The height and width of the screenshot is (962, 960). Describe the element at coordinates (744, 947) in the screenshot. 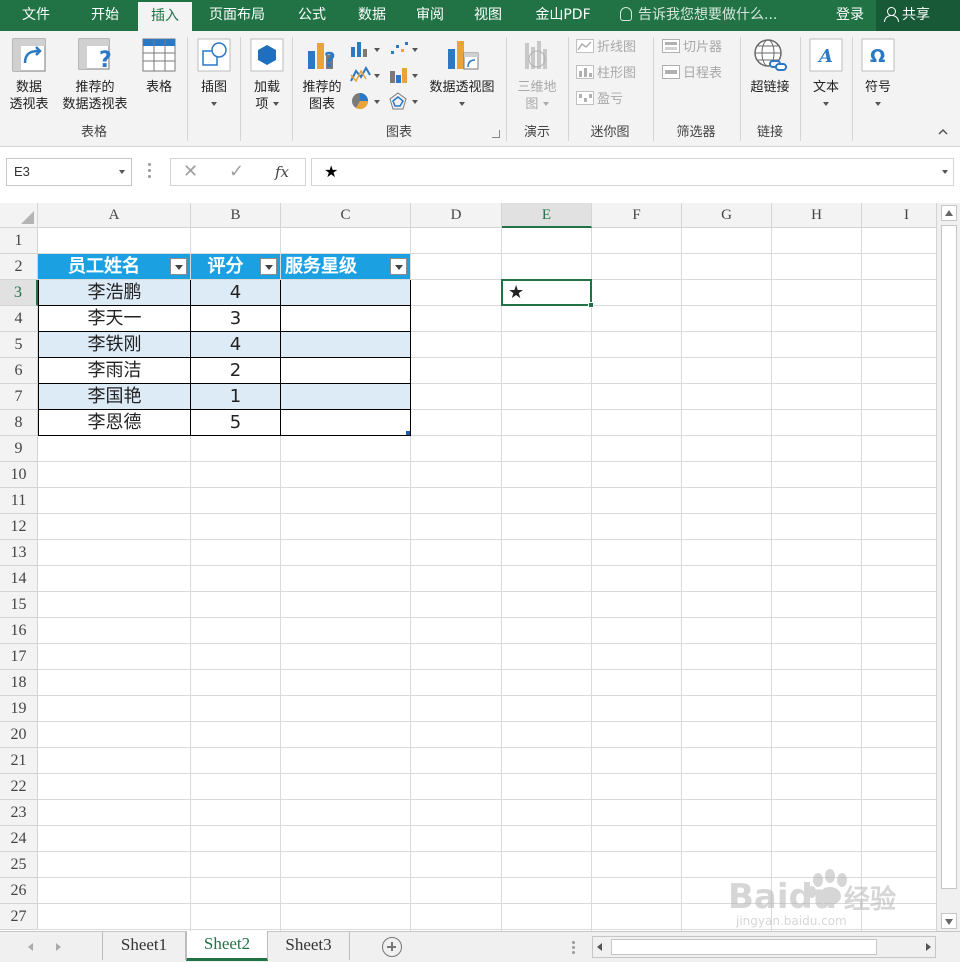

I see `horizontal-scroll-thumb` at that location.